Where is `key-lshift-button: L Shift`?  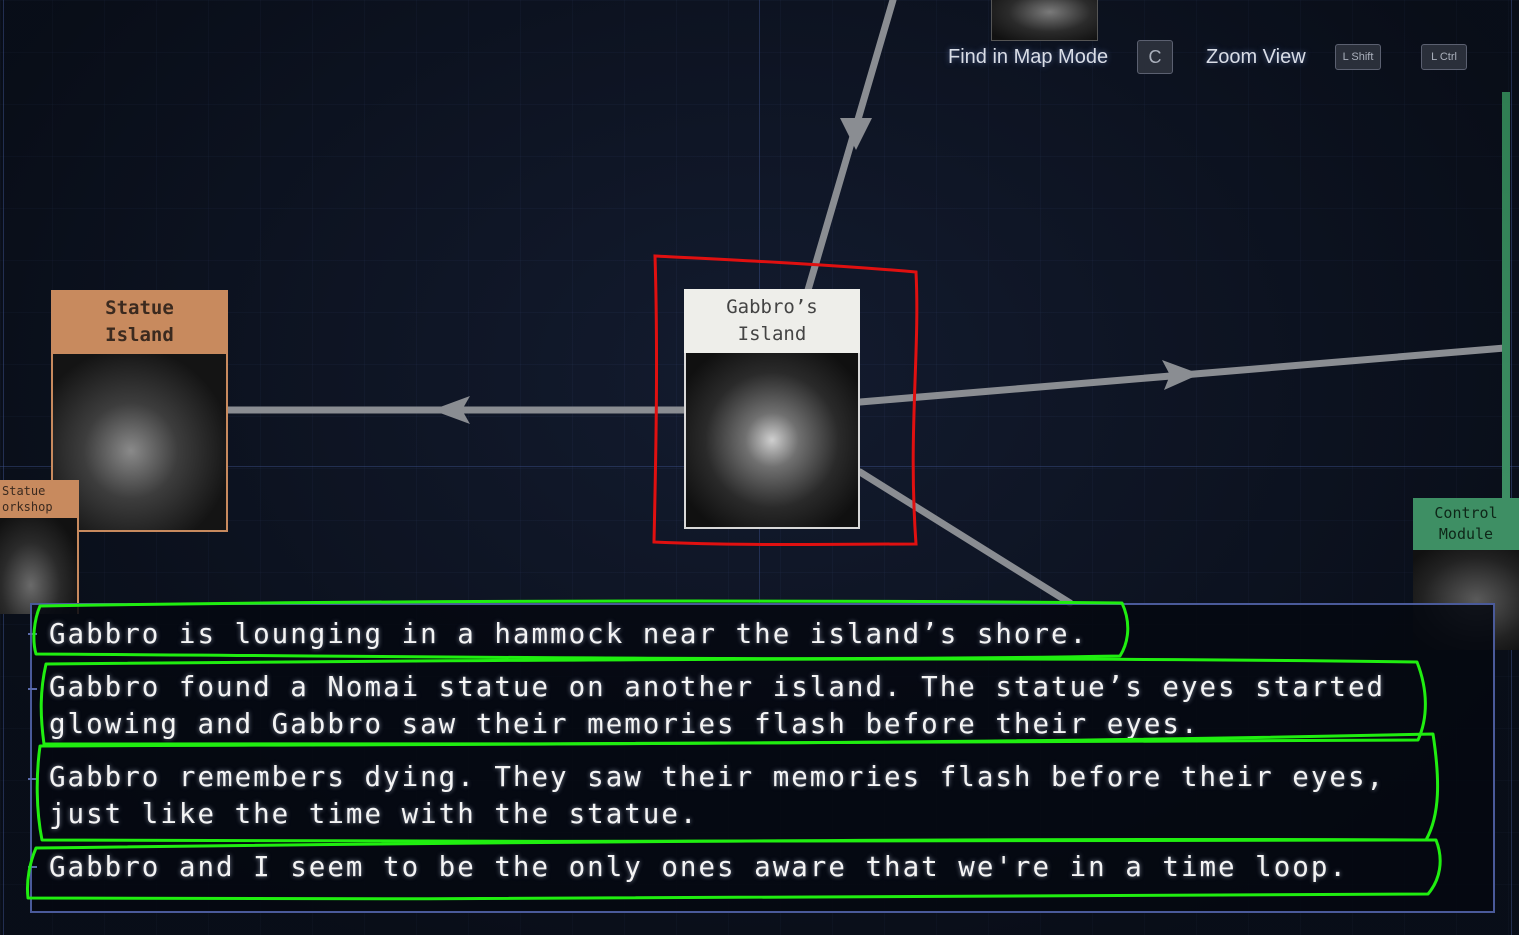 key-lshift-button: L Shift is located at coordinates (1358, 57).